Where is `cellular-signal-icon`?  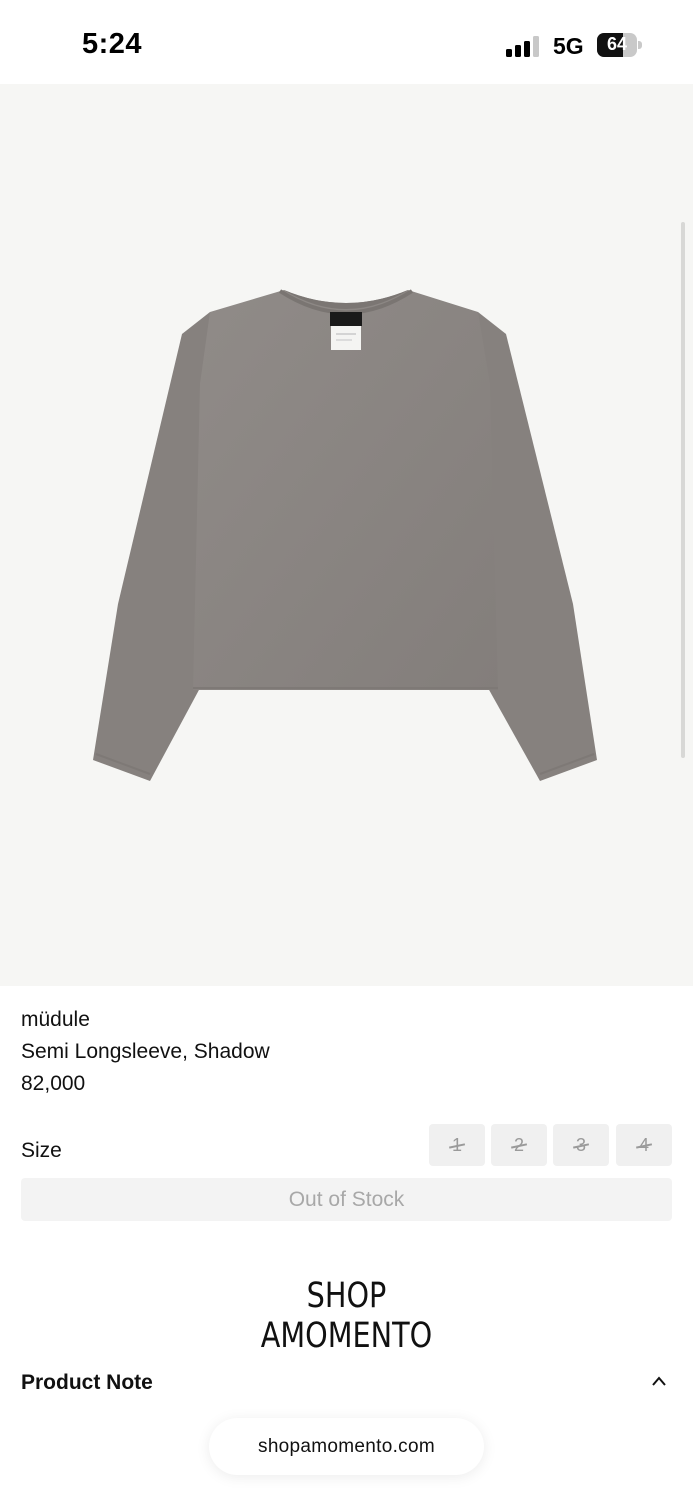
cellular-signal-icon is located at coordinates (524, 46).